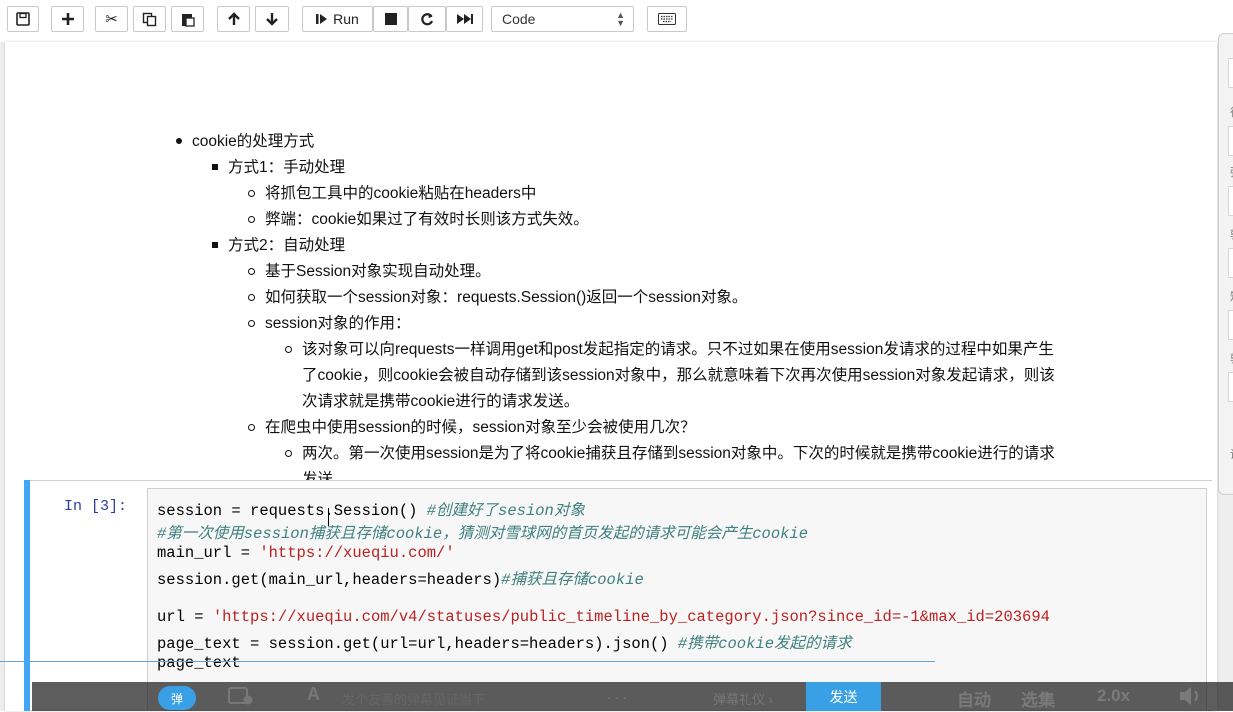 This screenshot has height=712, width=1233. Describe the element at coordinates (743, 698) in the screenshot. I see `danmaku-etiquette-link: 弹幕礼仪 ›` at that location.